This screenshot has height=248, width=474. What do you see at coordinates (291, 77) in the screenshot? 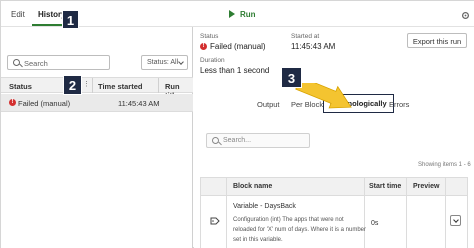
I see `callout-3: 3` at bounding box center [291, 77].